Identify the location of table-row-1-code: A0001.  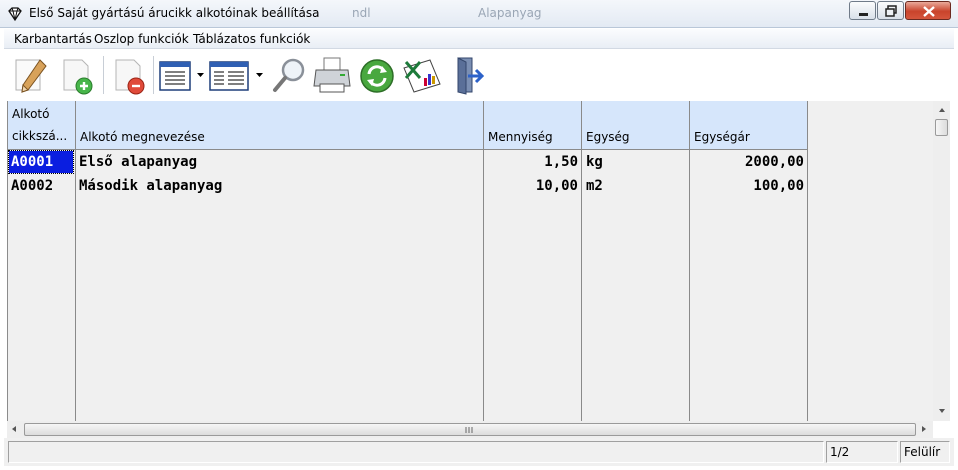
(41, 162).